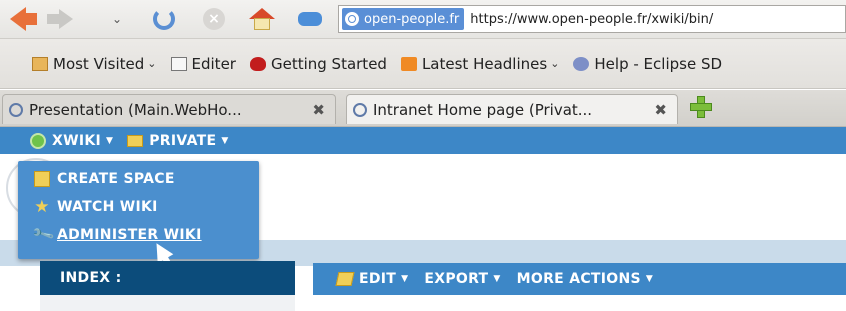  I want to click on stop-icon: ×, so click(214, 19).